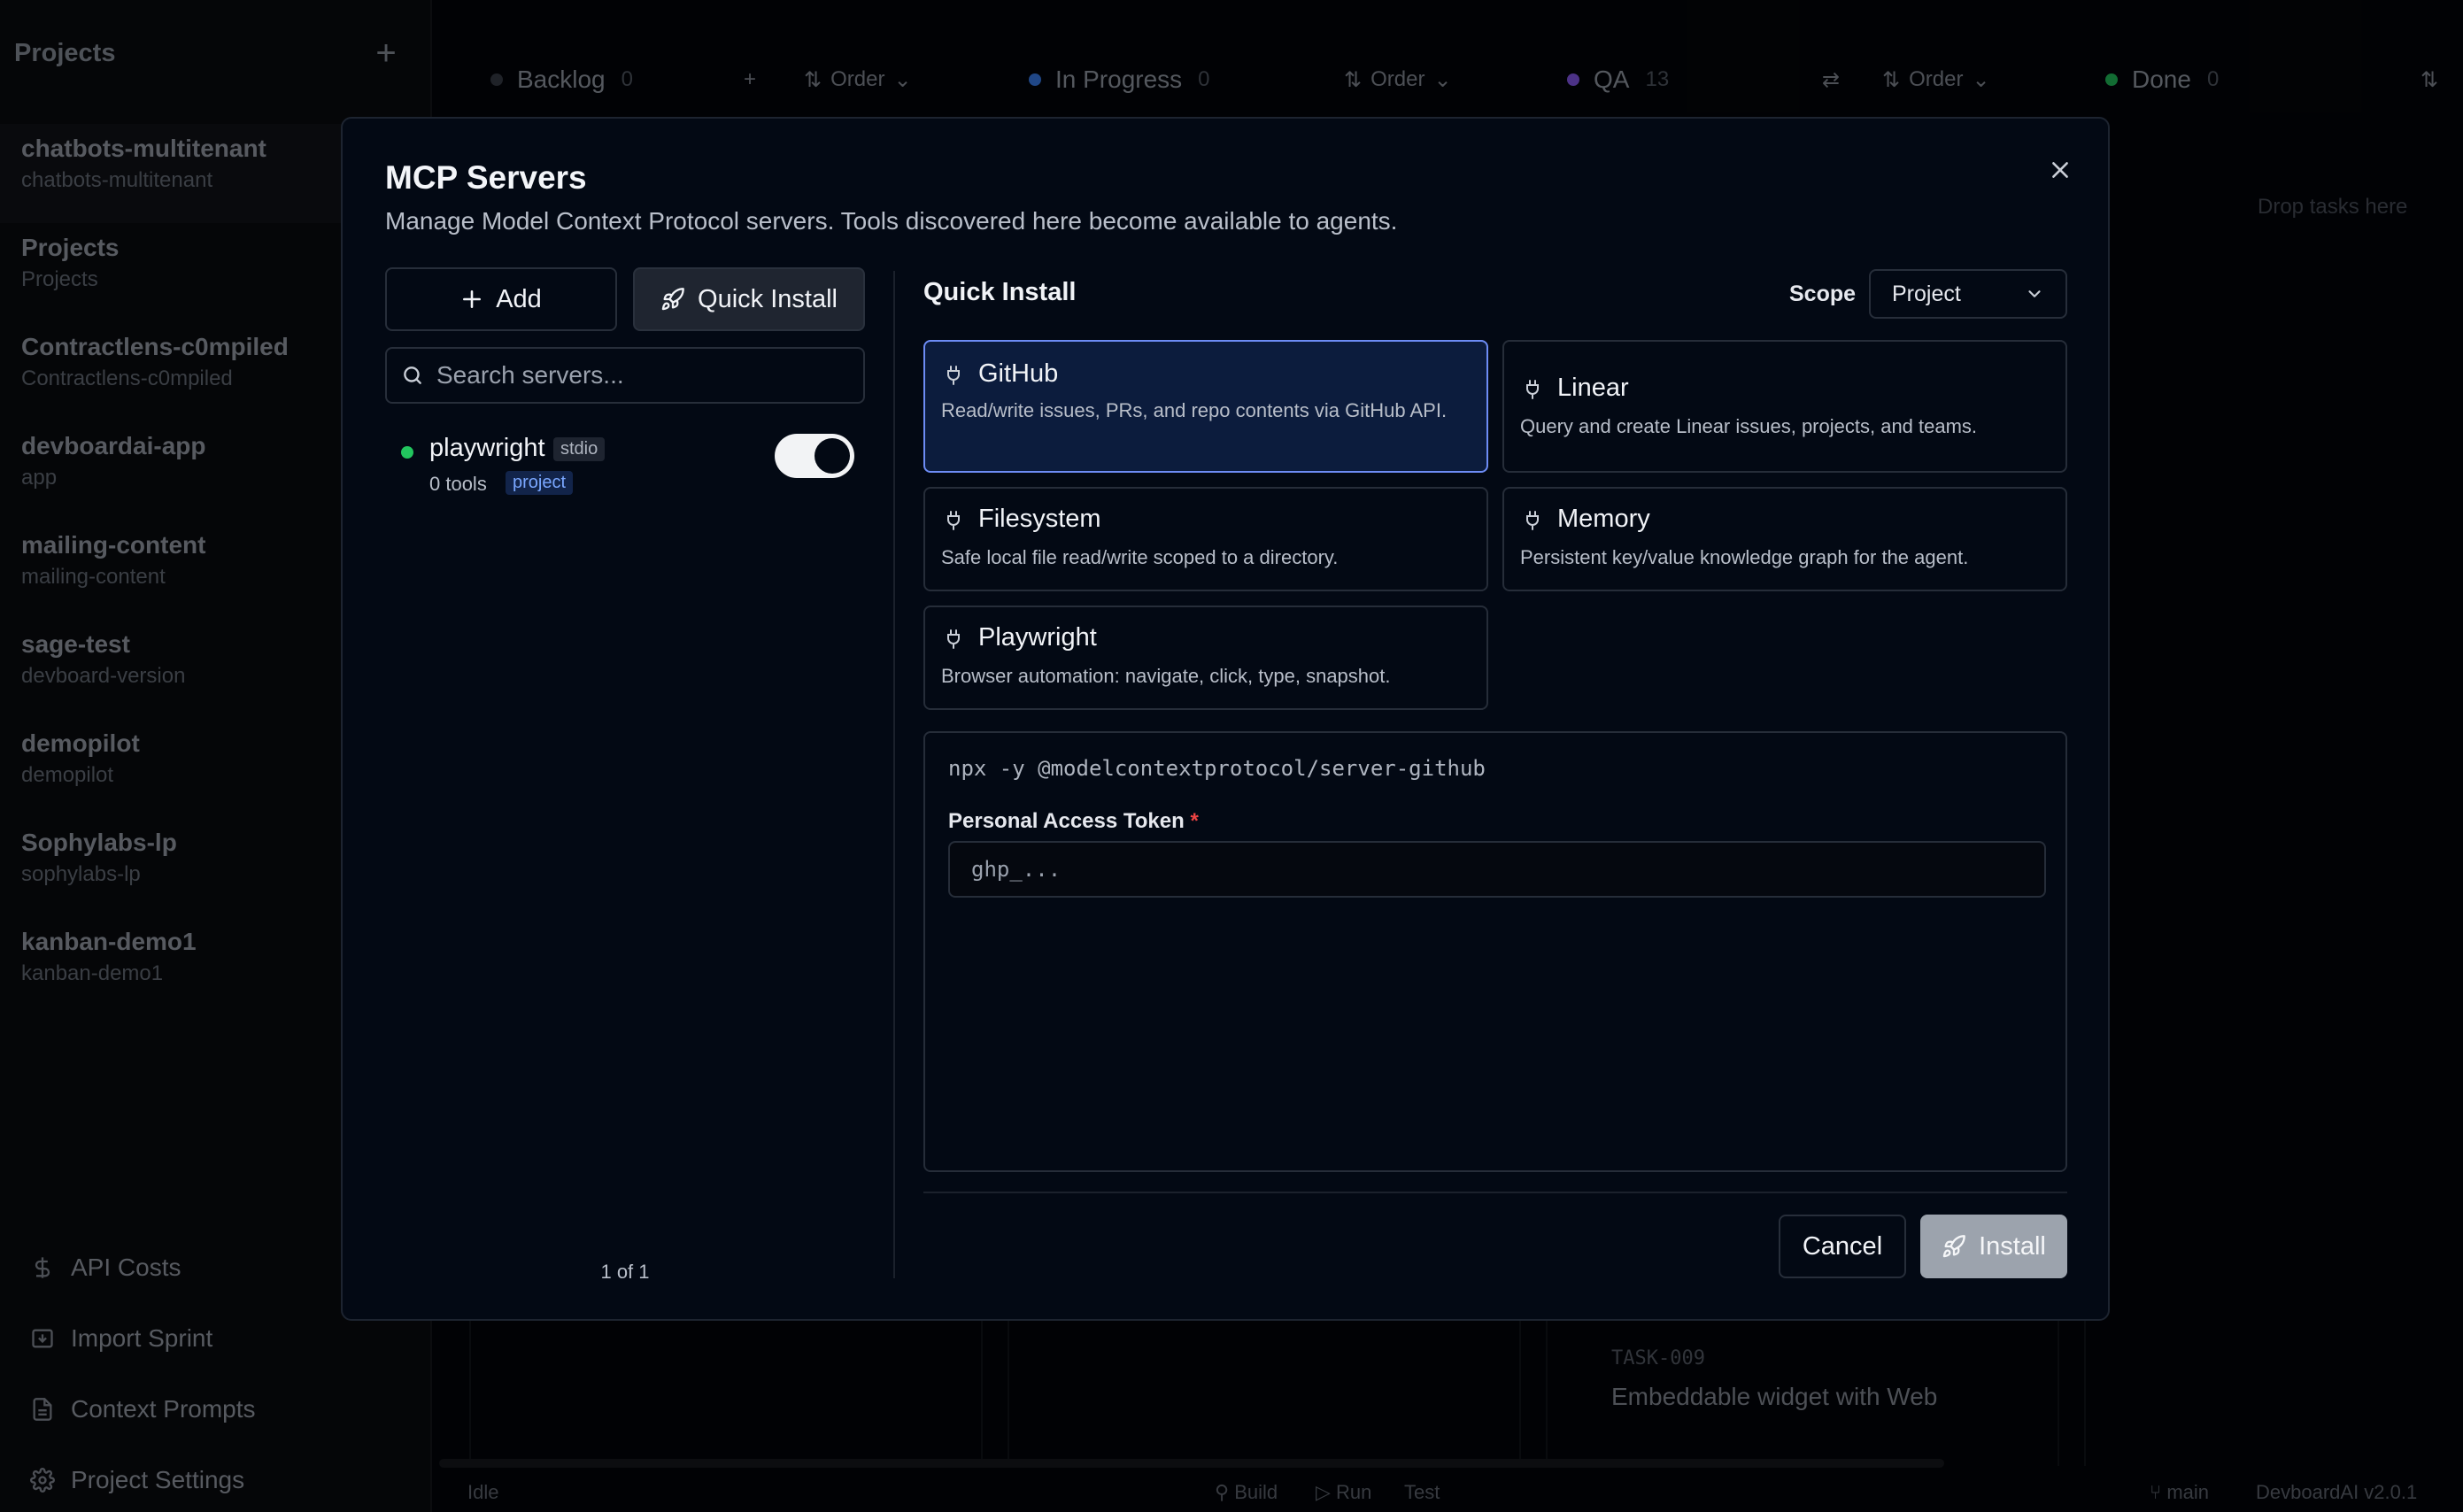 This screenshot has width=2463, height=1512. Describe the element at coordinates (832, 456) in the screenshot. I see `toggle-knob` at that location.